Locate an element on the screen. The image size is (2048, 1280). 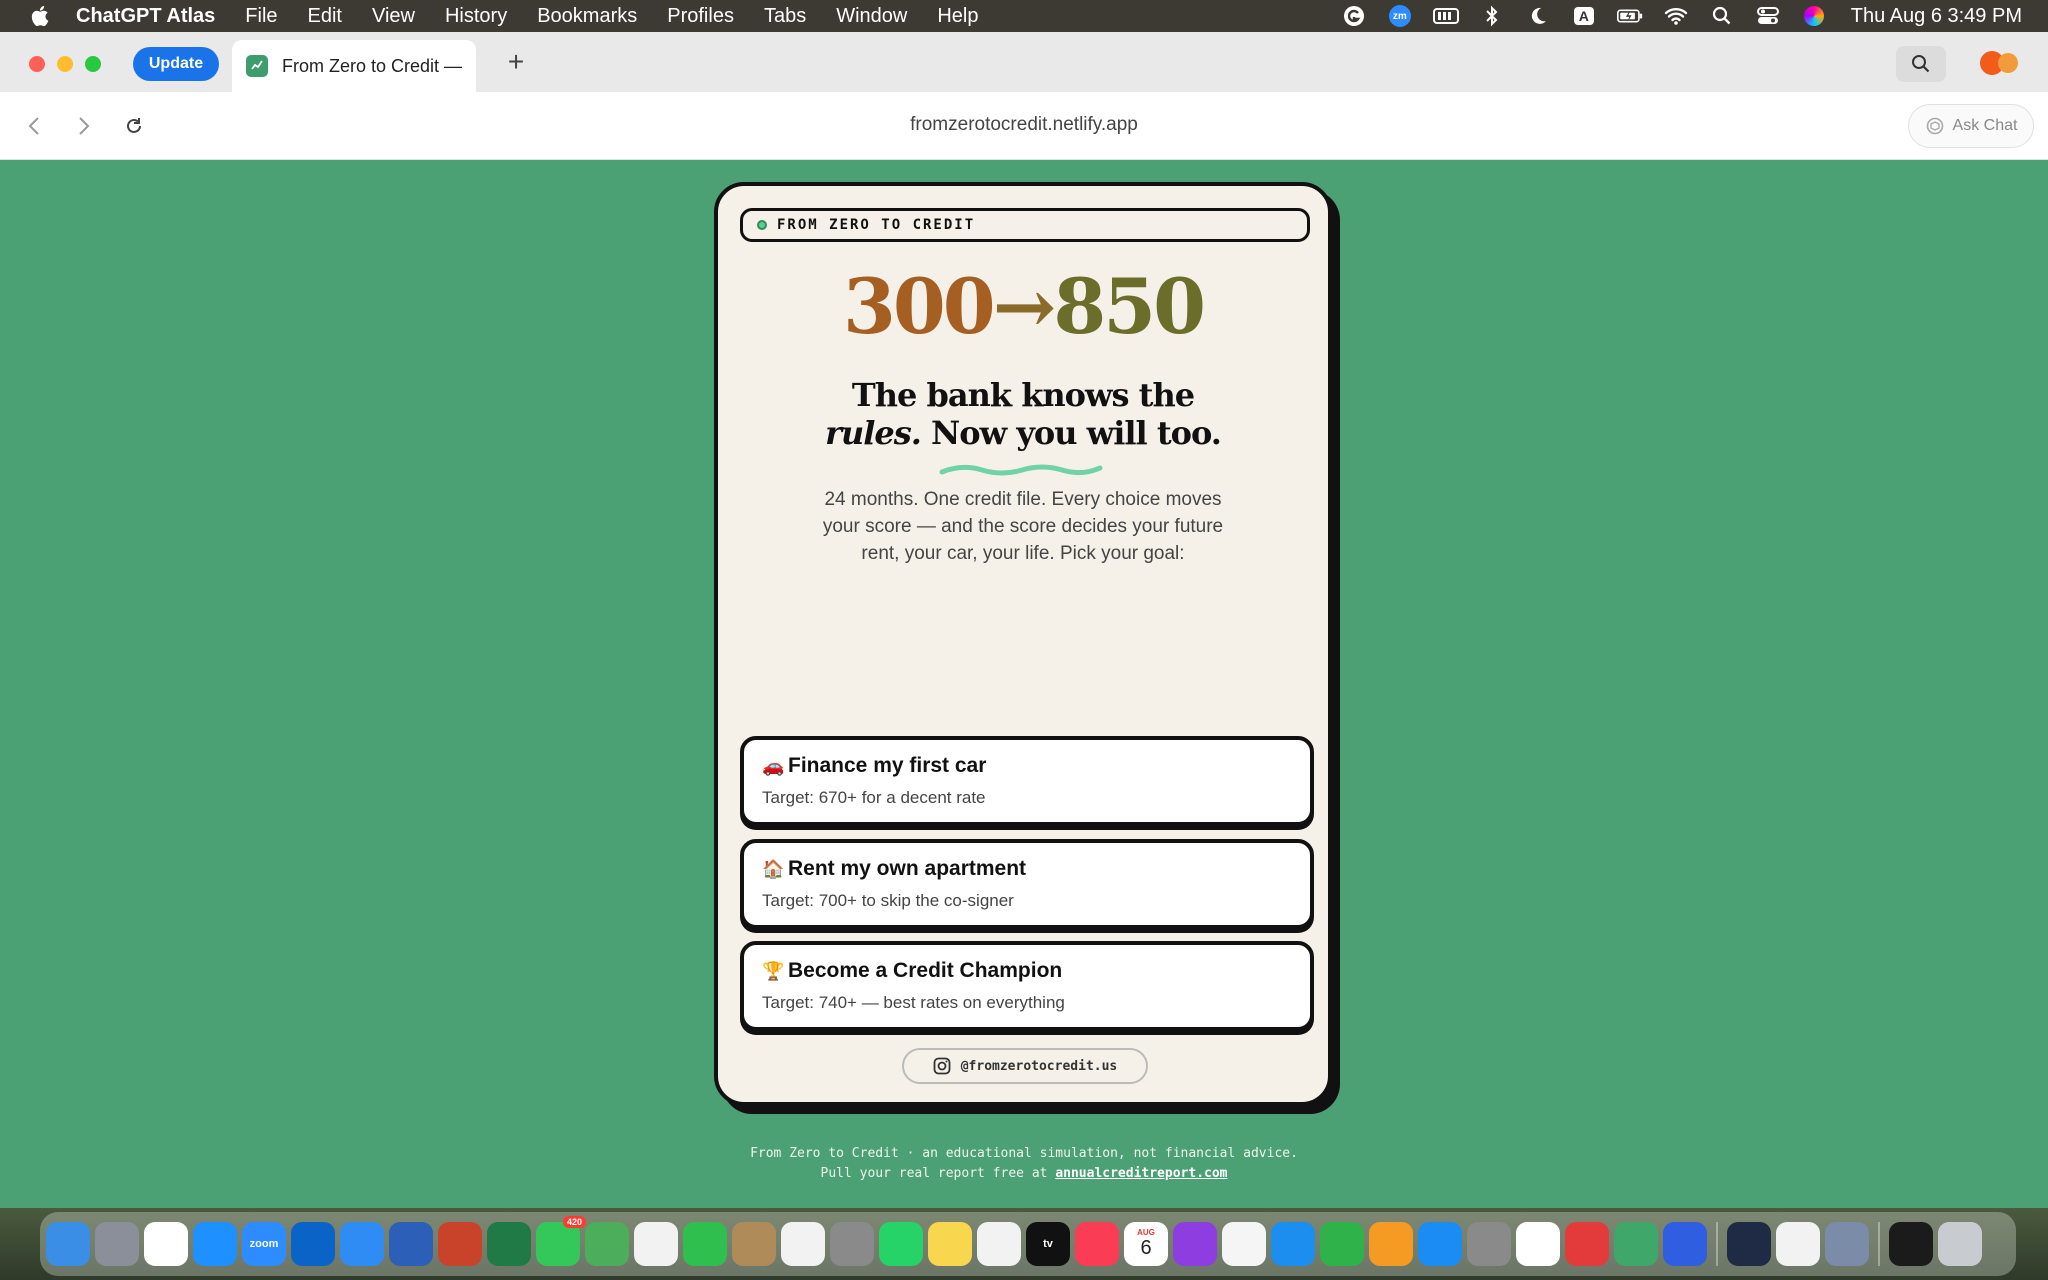
ask-chat-button: Ask Chat is located at coordinates (1971, 126).